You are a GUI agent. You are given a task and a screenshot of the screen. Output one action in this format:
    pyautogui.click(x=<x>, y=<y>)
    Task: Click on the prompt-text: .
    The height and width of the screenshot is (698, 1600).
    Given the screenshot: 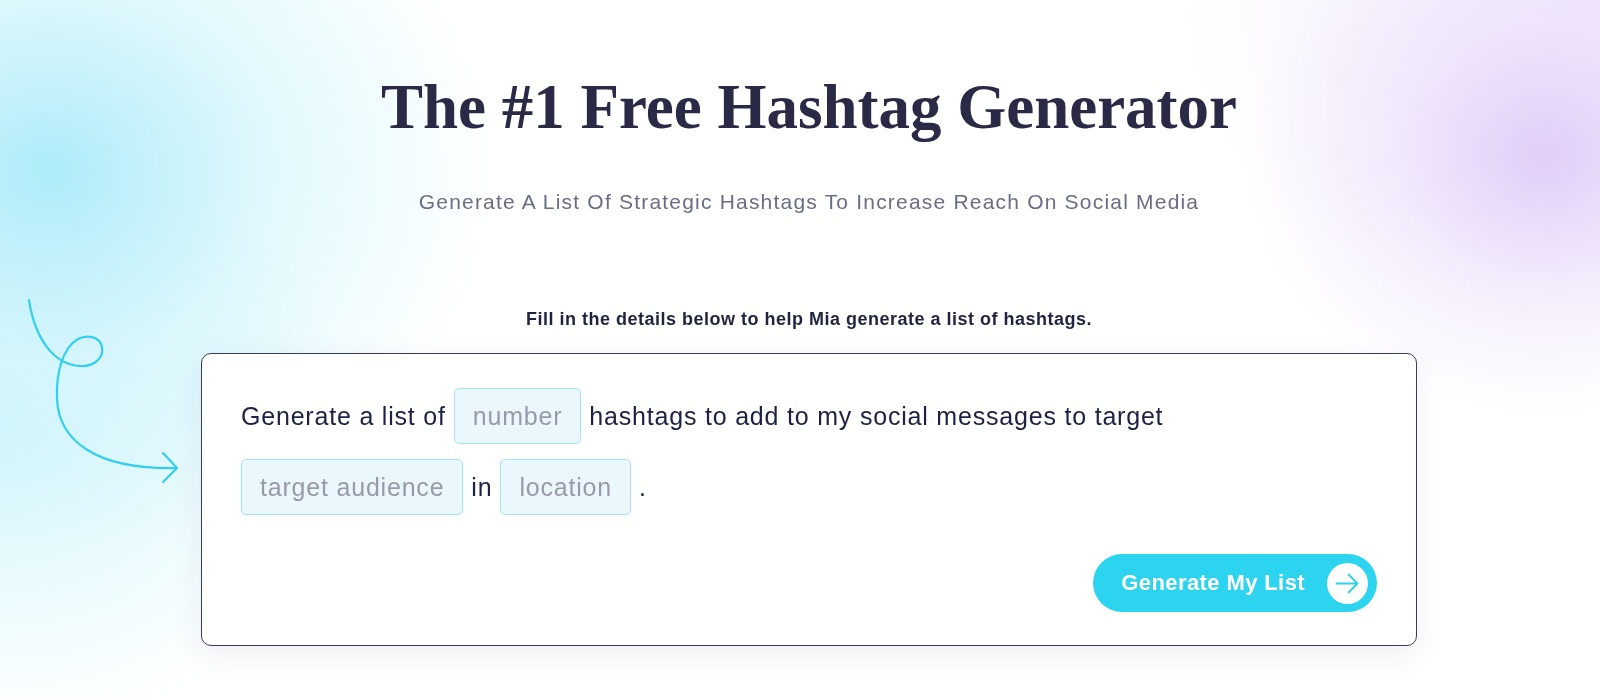 What is the action you would take?
    pyautogui.click(x=643, y=487)
    